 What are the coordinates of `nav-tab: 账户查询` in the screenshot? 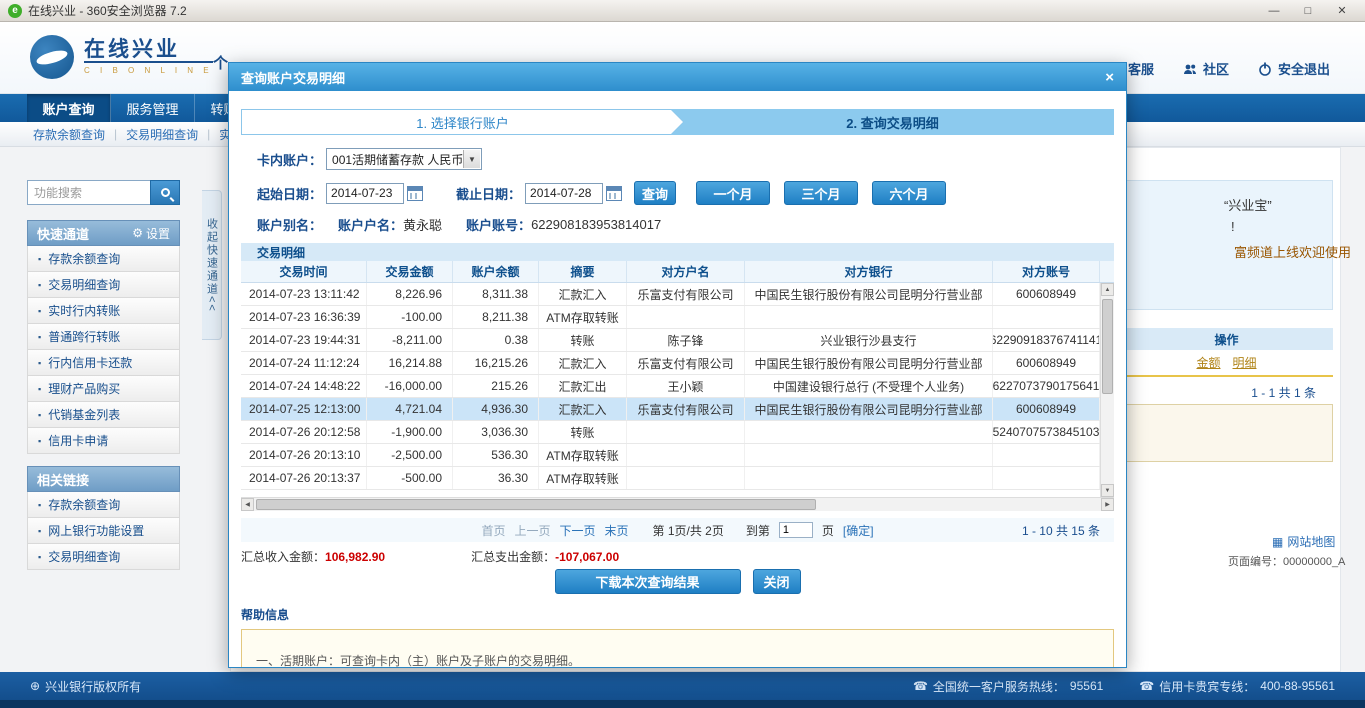 It's located at (69, 108).